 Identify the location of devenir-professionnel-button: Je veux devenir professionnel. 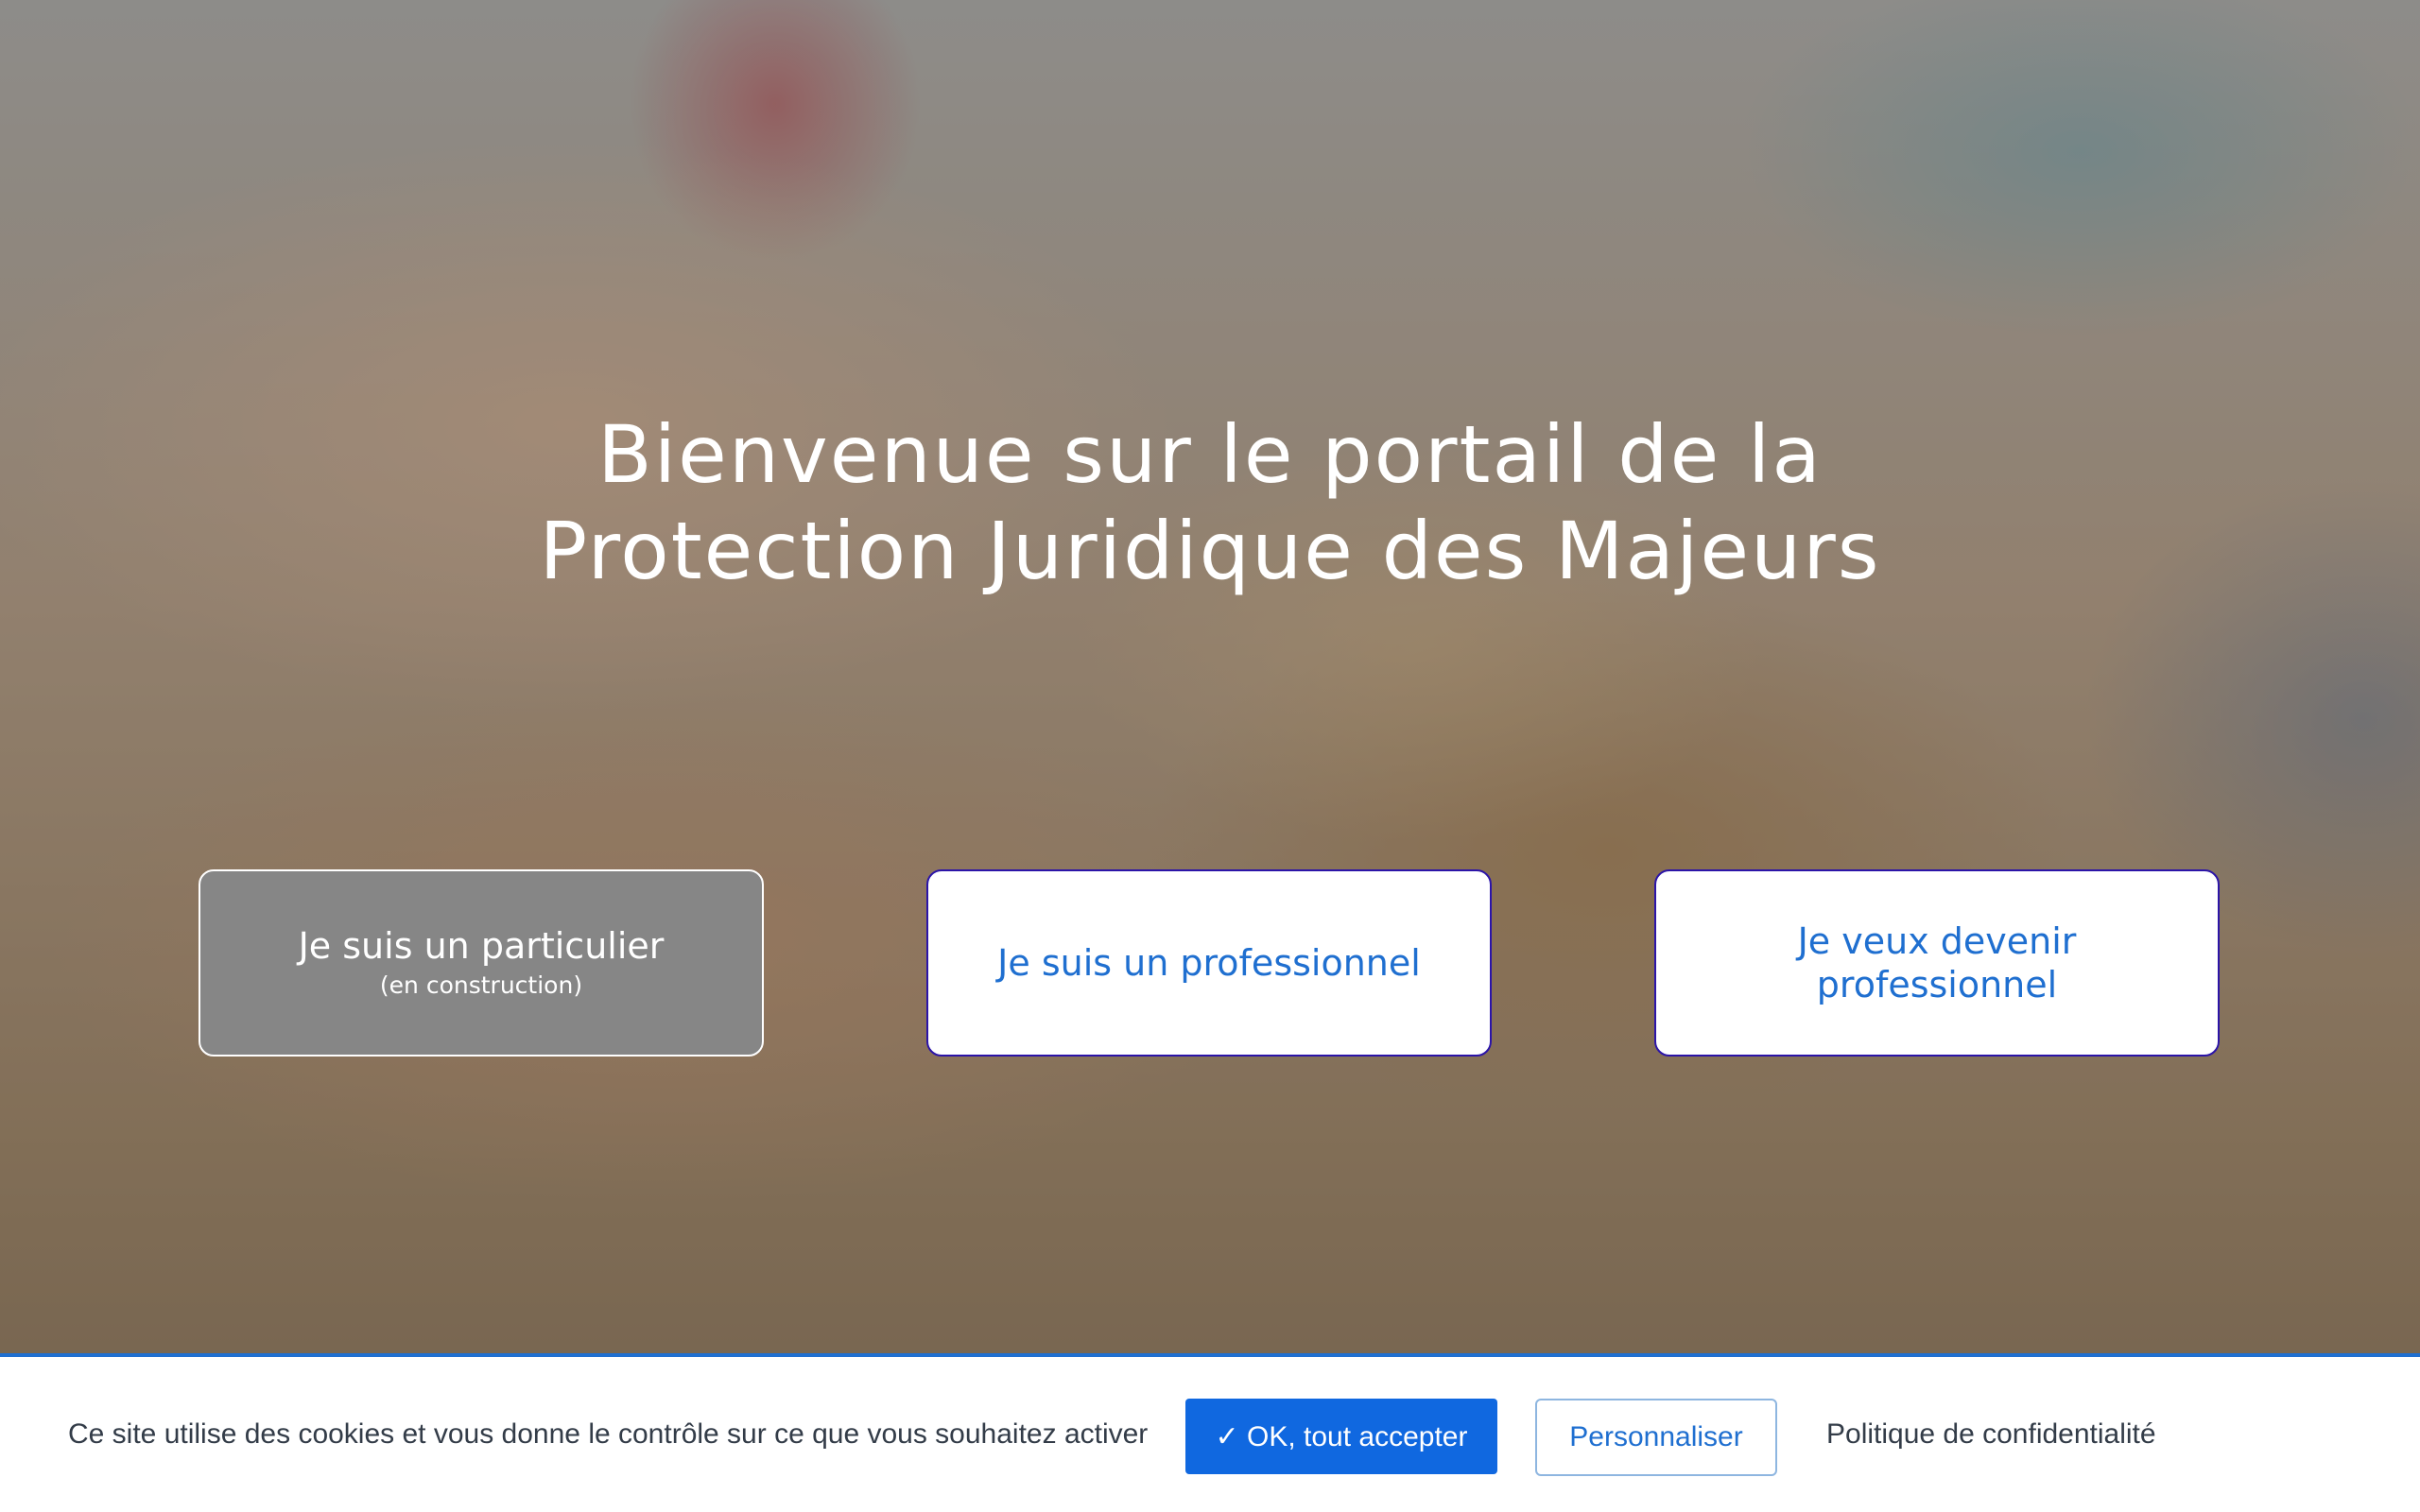
(1937, 963).